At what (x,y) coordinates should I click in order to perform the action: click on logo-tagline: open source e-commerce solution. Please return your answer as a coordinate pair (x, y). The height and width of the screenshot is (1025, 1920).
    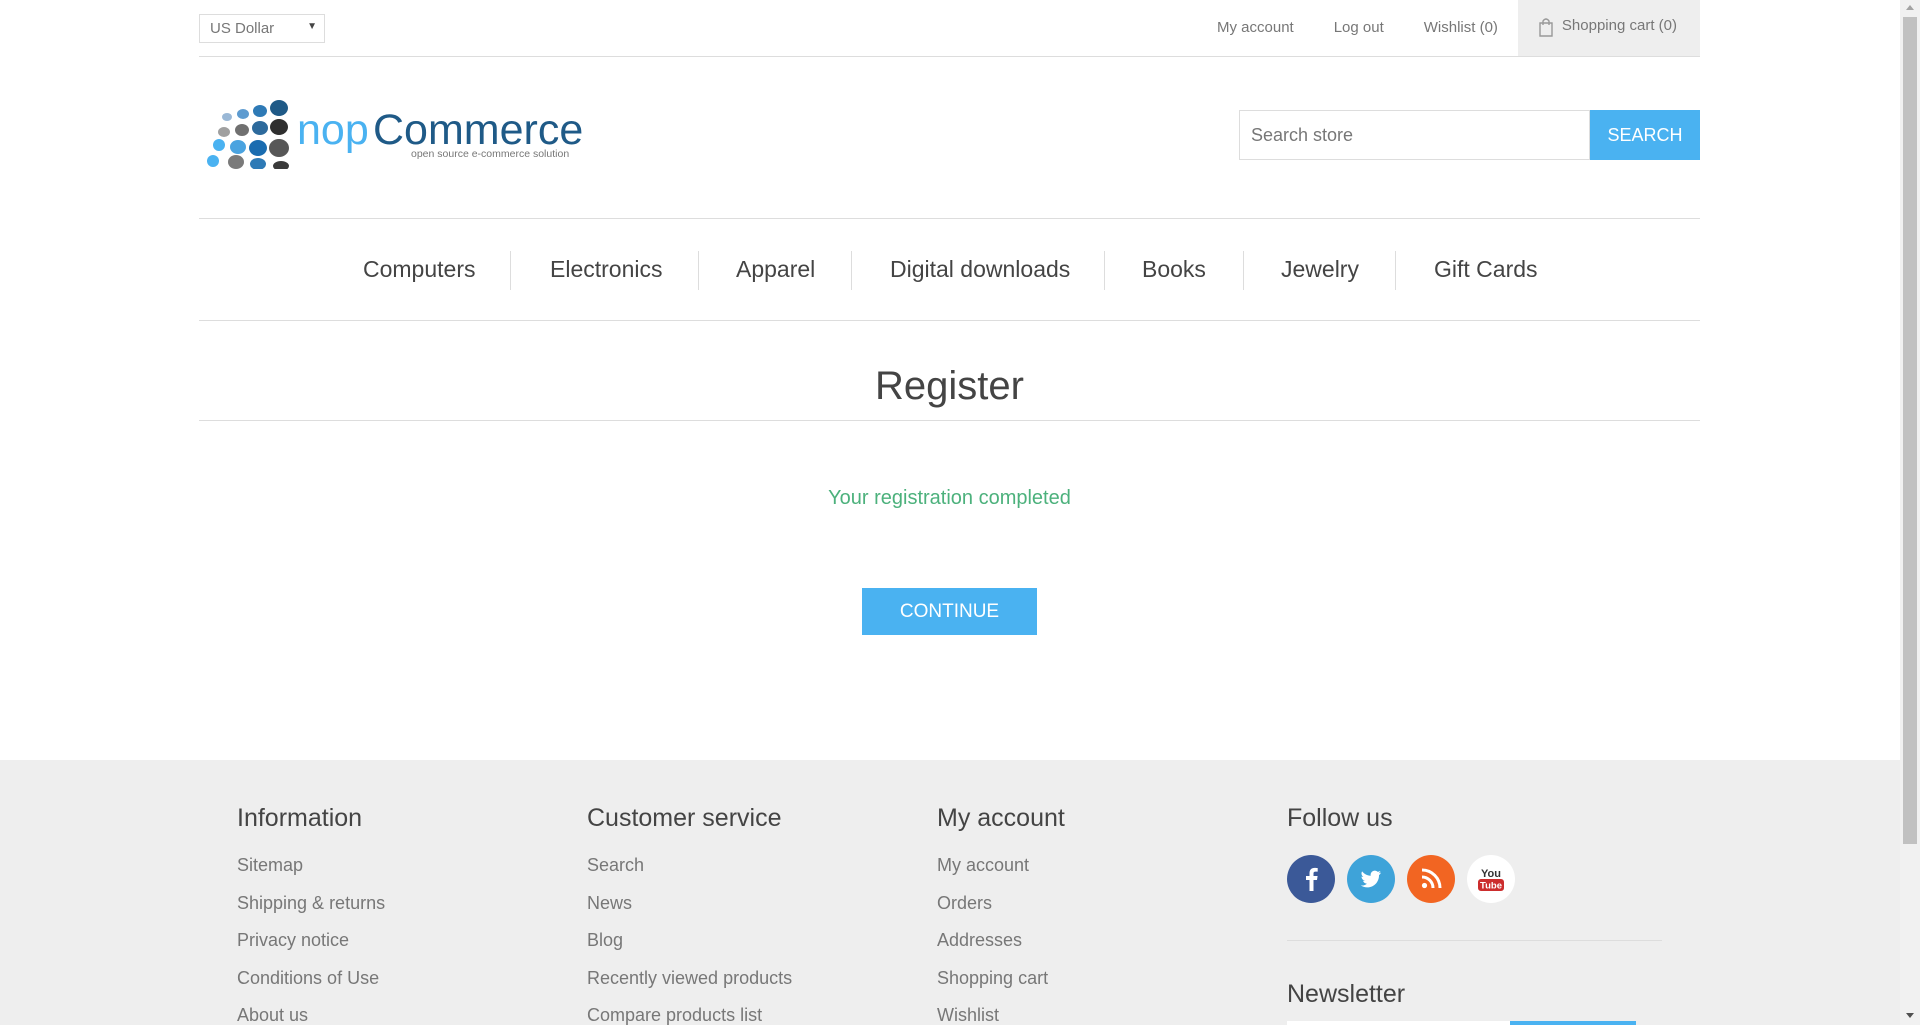
    Looking at the image, I should click on (490, 154).